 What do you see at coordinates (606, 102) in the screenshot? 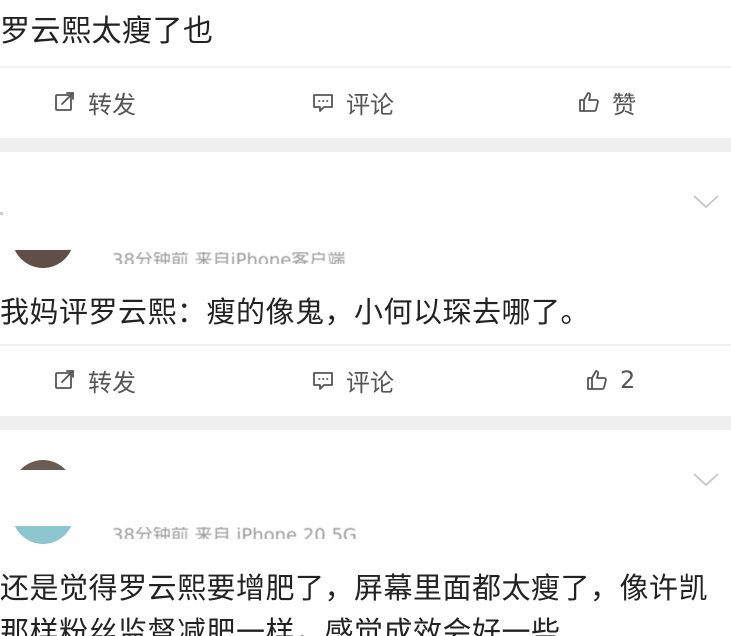
I see `like-button: 赞` at bounding box center [606, 102].